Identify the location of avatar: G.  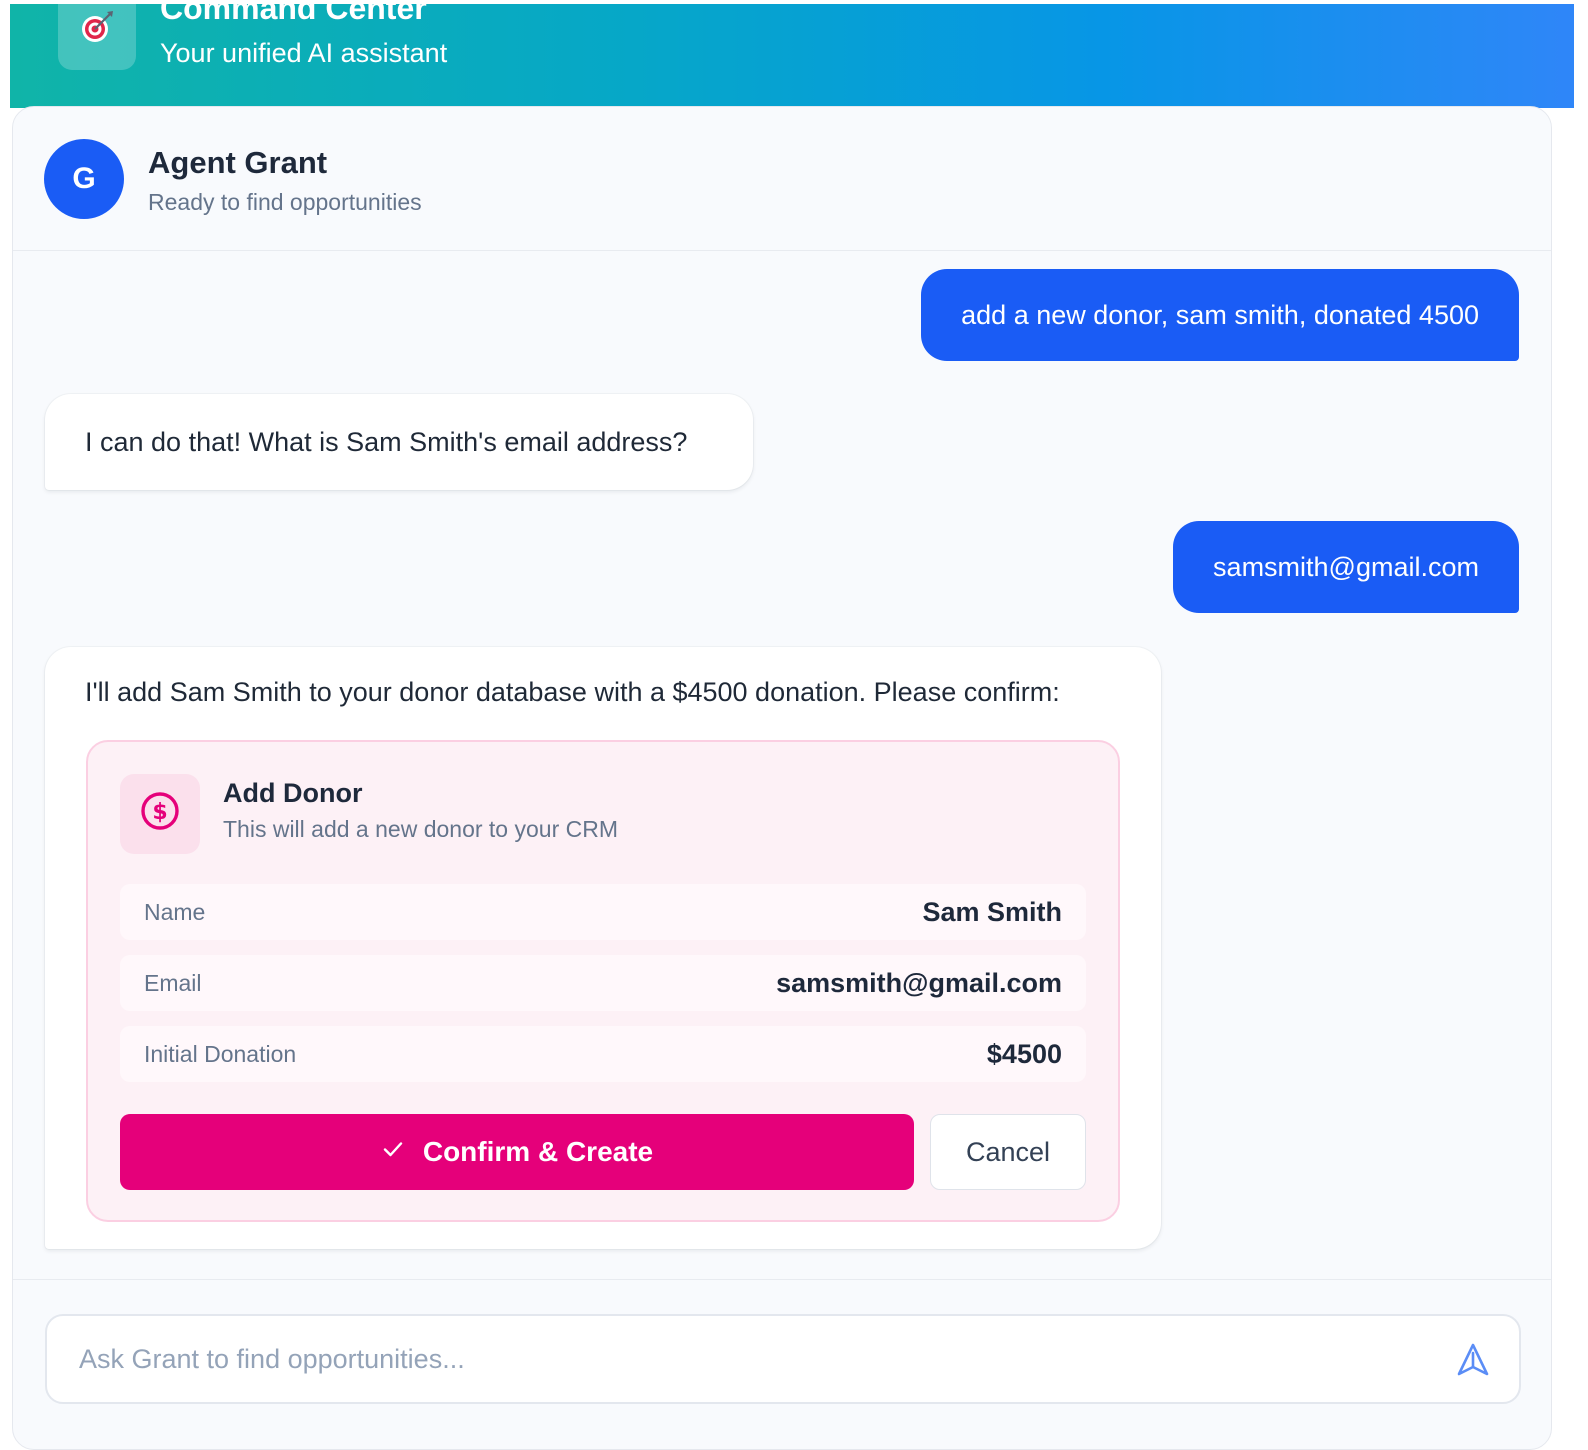
(84, 179).